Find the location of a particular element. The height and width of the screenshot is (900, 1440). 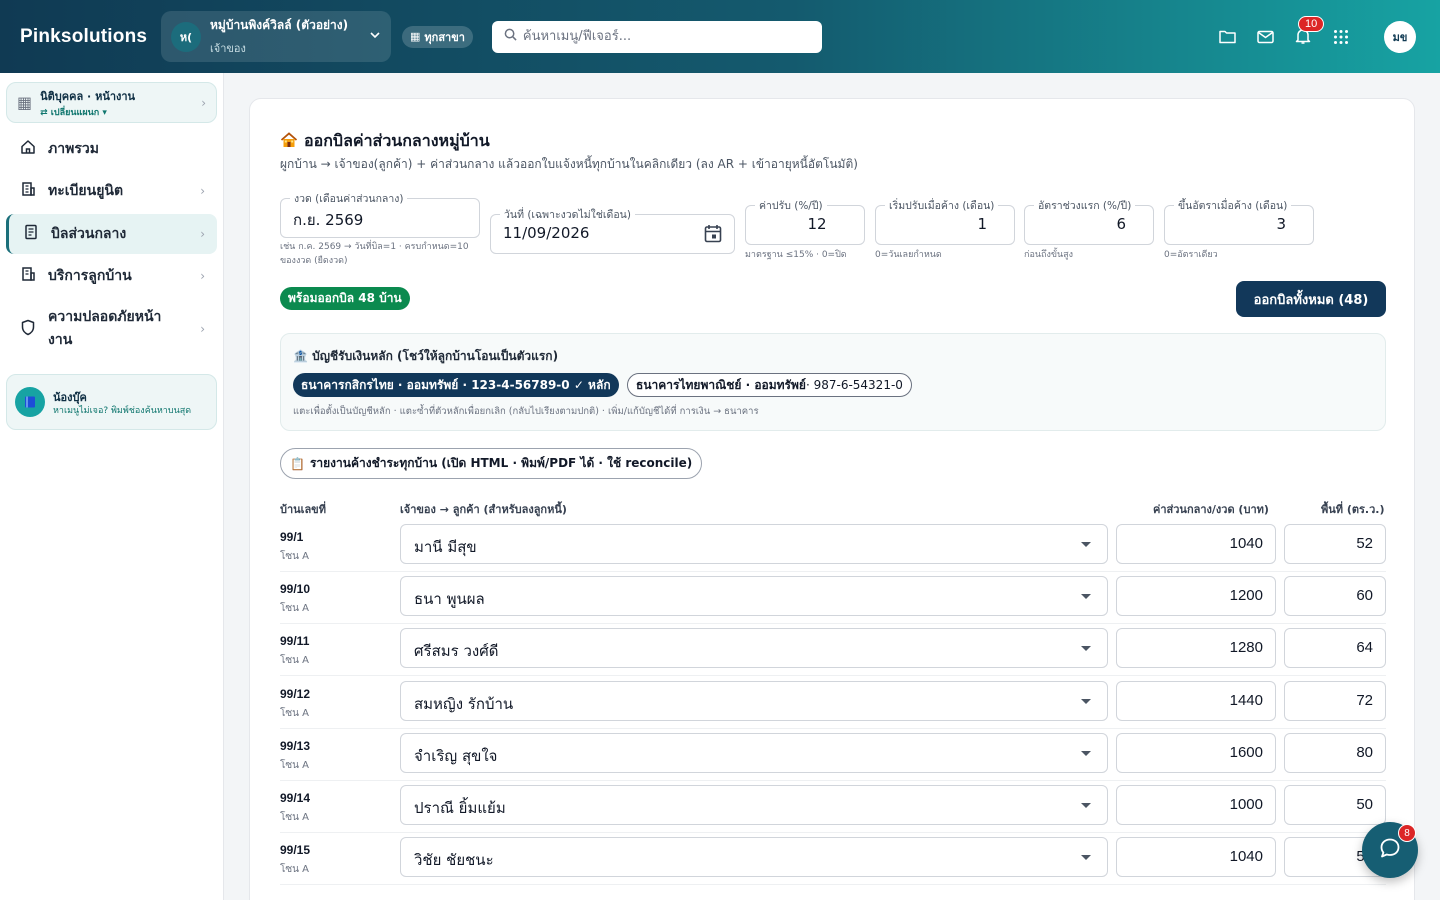

area-input: 50 is located at coordinates (1335, 805).